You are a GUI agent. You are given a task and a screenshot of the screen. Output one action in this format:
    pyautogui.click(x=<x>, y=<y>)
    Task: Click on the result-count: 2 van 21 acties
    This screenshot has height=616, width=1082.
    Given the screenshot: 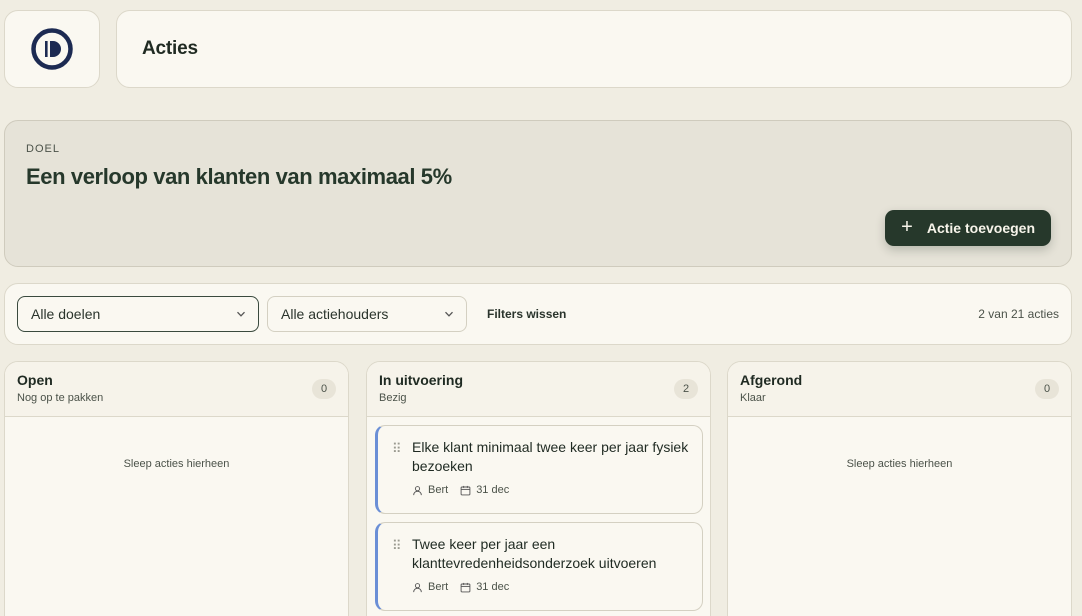 What is the action you would take?
    pyautogui.click(x=1018, y=314)
    